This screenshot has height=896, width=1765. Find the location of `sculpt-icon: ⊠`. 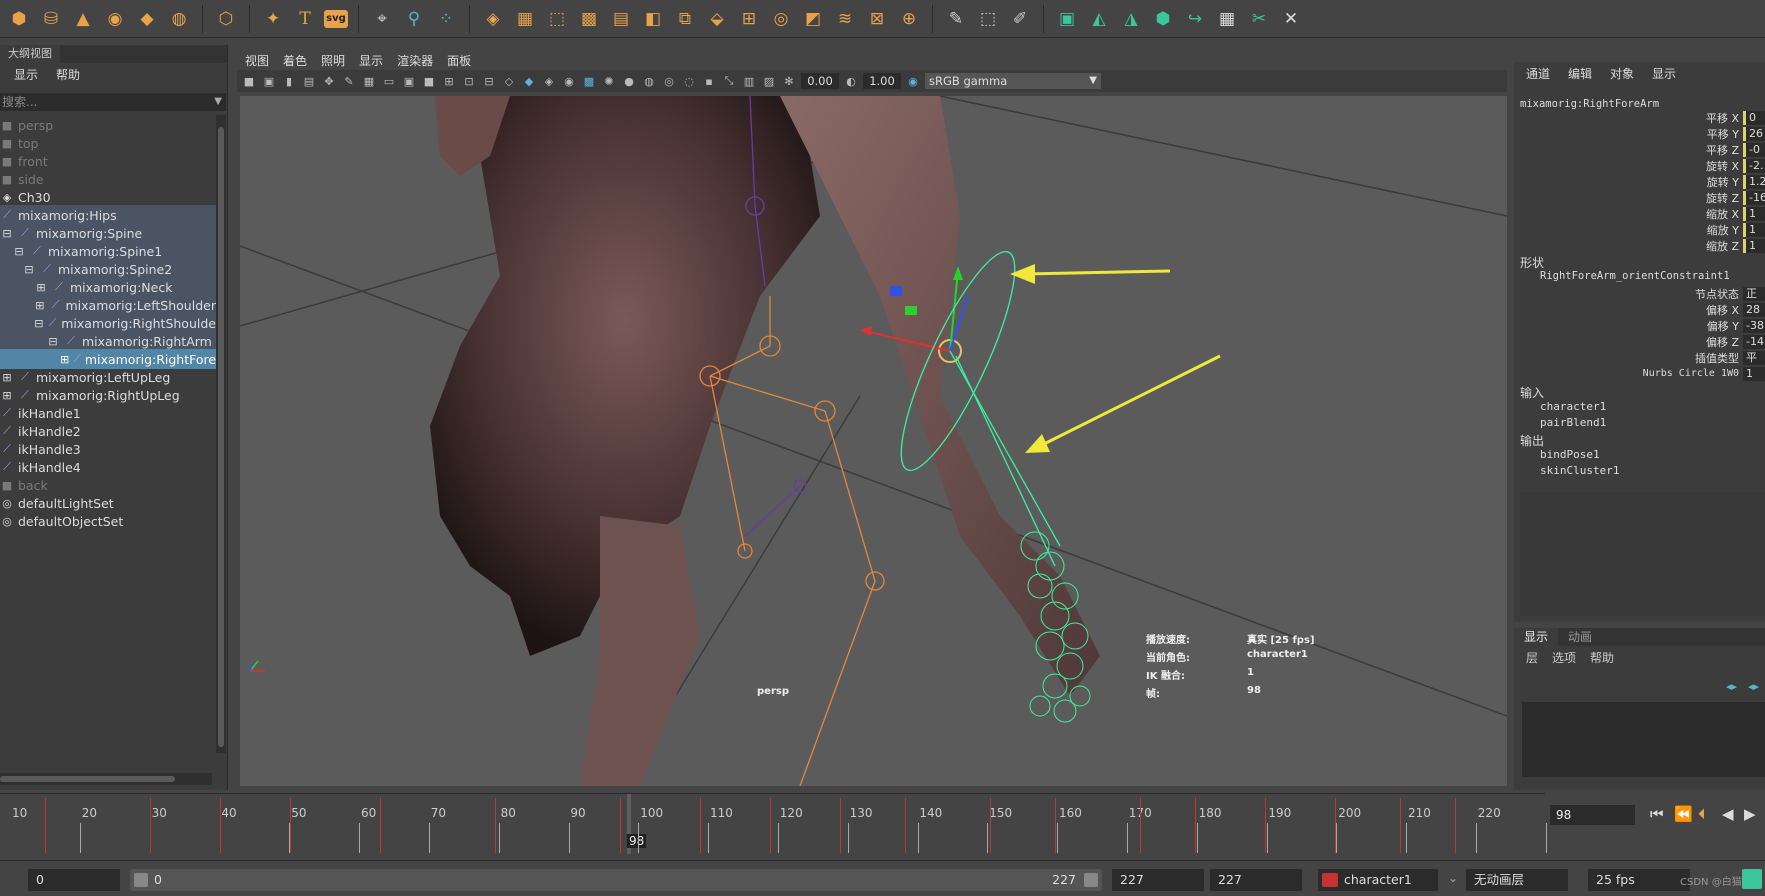

sculpt-icon: ⊠ is located at coordinates (877, 19).